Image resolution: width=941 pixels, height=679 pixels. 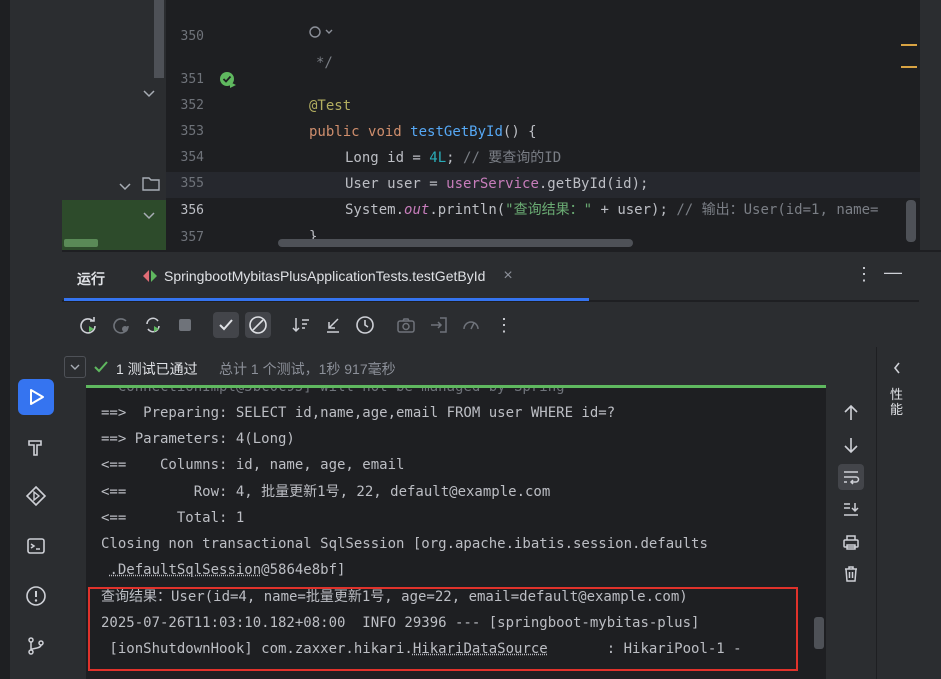 What do you see at coordinates (543, 222) in the screenshot?
I see `code-line: 357` at bounding box center [543, 222].